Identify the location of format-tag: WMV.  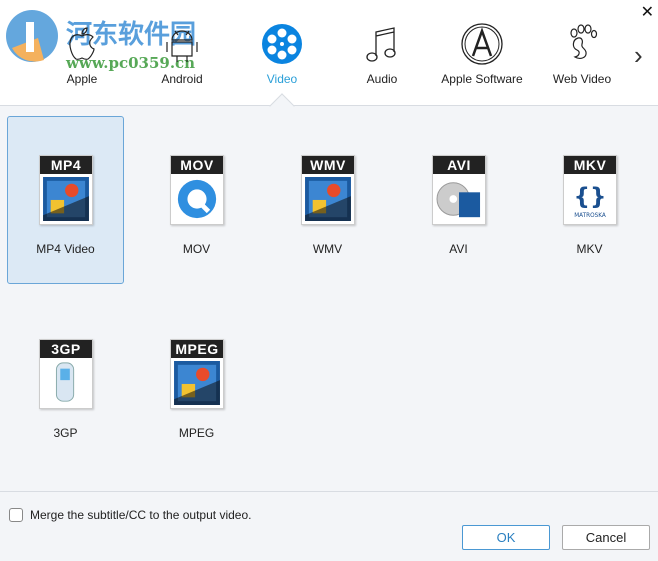
(328, 165).